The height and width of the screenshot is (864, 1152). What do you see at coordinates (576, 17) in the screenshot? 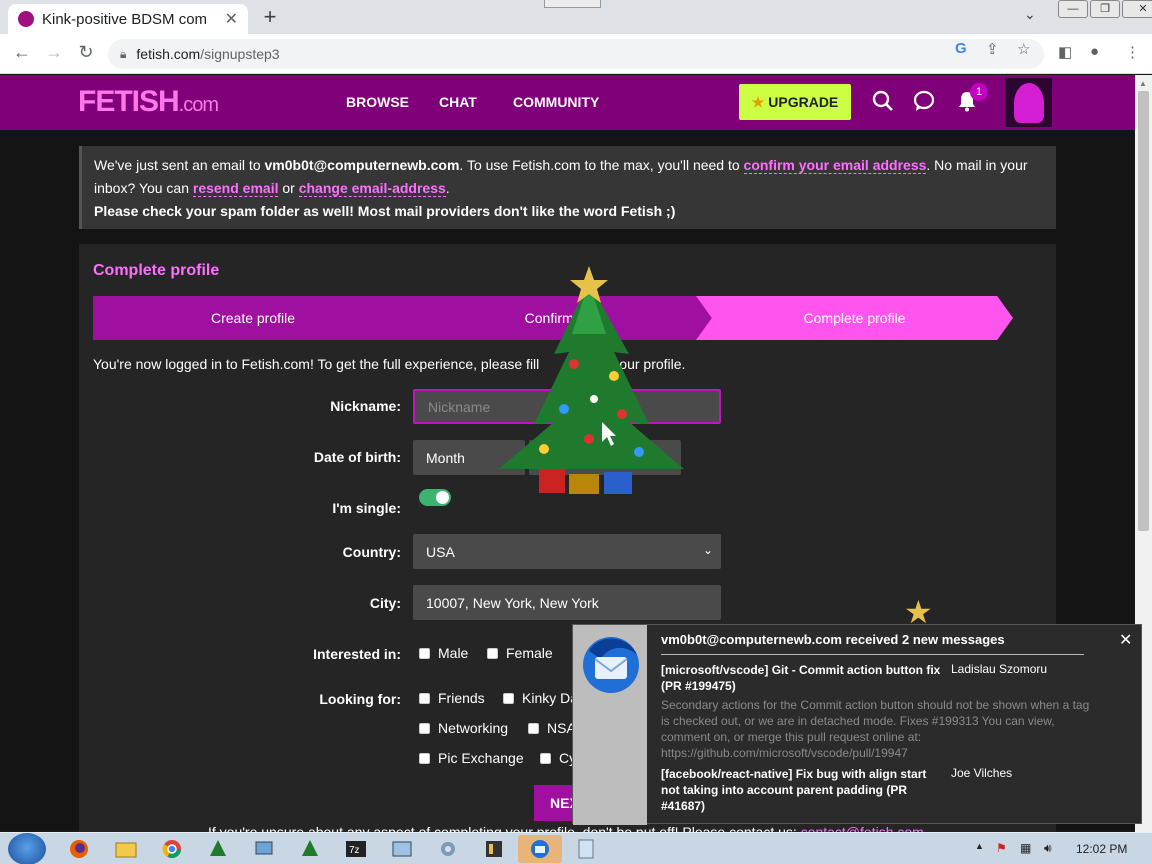
I see `browser-tab-bar: Kink-positive BDSM com ✕ + ⌄ — ❐ ✕` at bounding box center [576, 17].